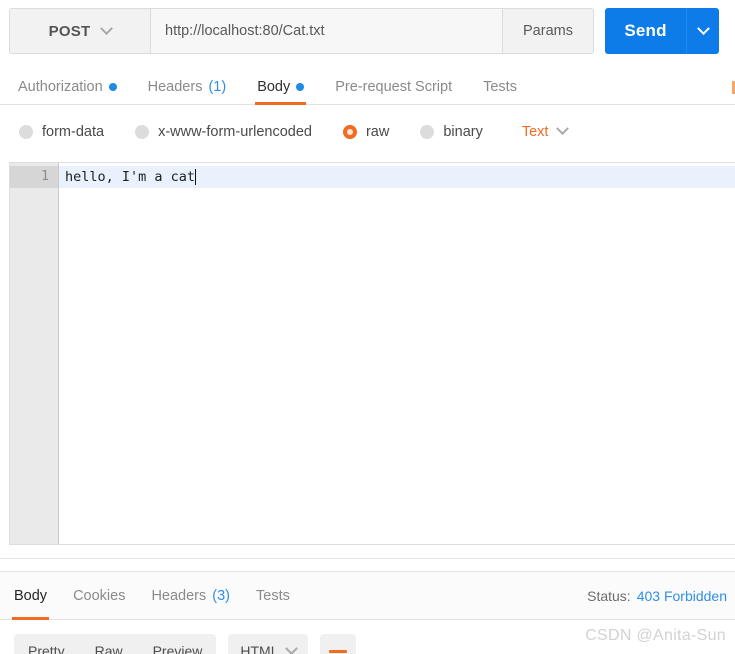  What do you see at coordinates (178, 648) in the screenshot?
I see `view-mode-preview: Preview` at bounding box center [178, 648].